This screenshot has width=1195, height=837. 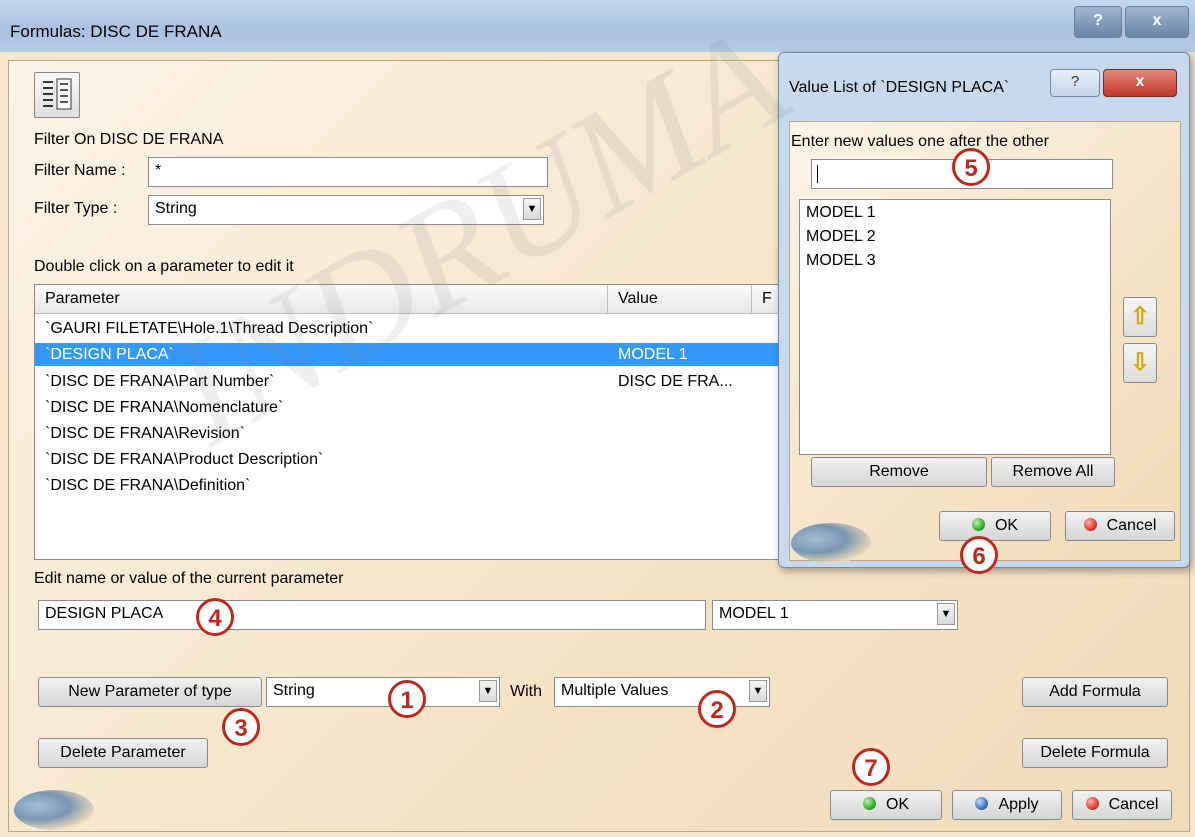 What do you see at coordinates (1140, 363) in the screenshot?
I see `move-down-icon: ⇩` at bounding box center [1140, 363].